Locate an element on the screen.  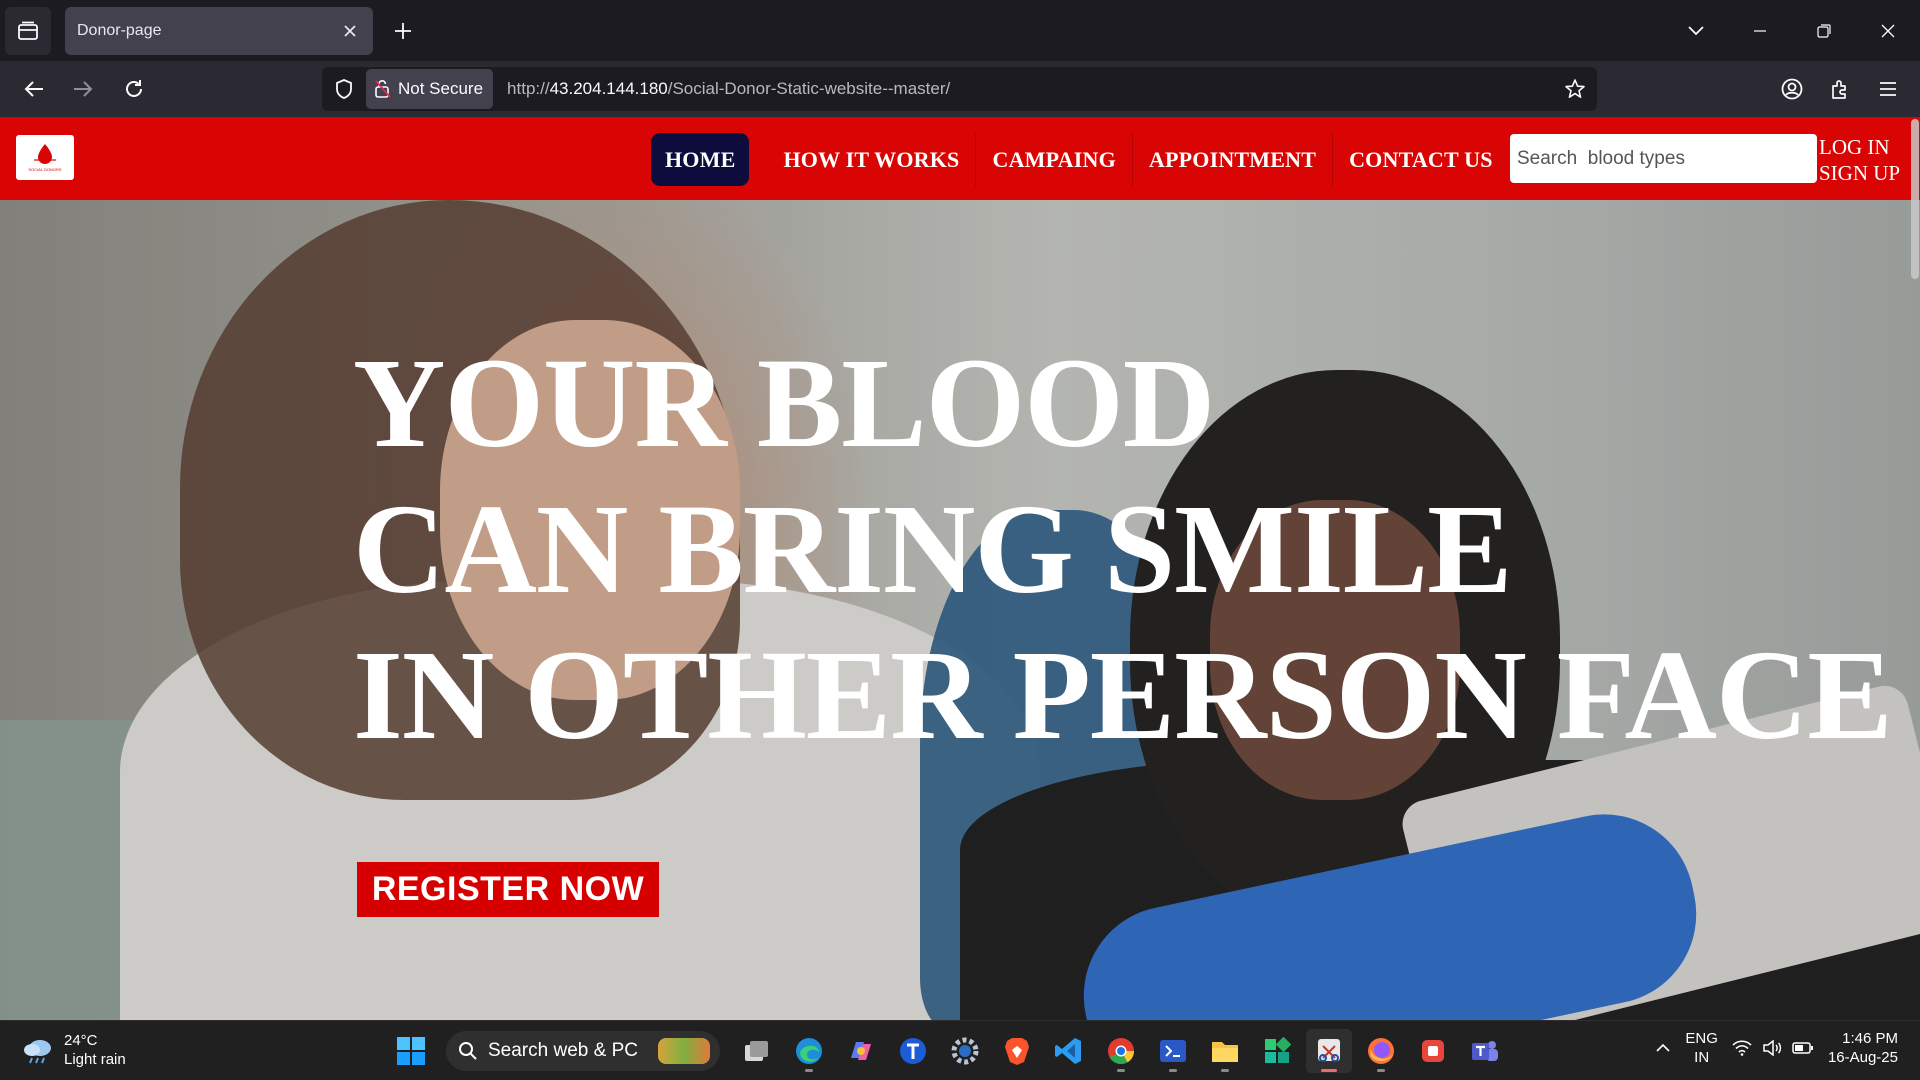
search-highlight-image is located at coordinates (684, 1051).